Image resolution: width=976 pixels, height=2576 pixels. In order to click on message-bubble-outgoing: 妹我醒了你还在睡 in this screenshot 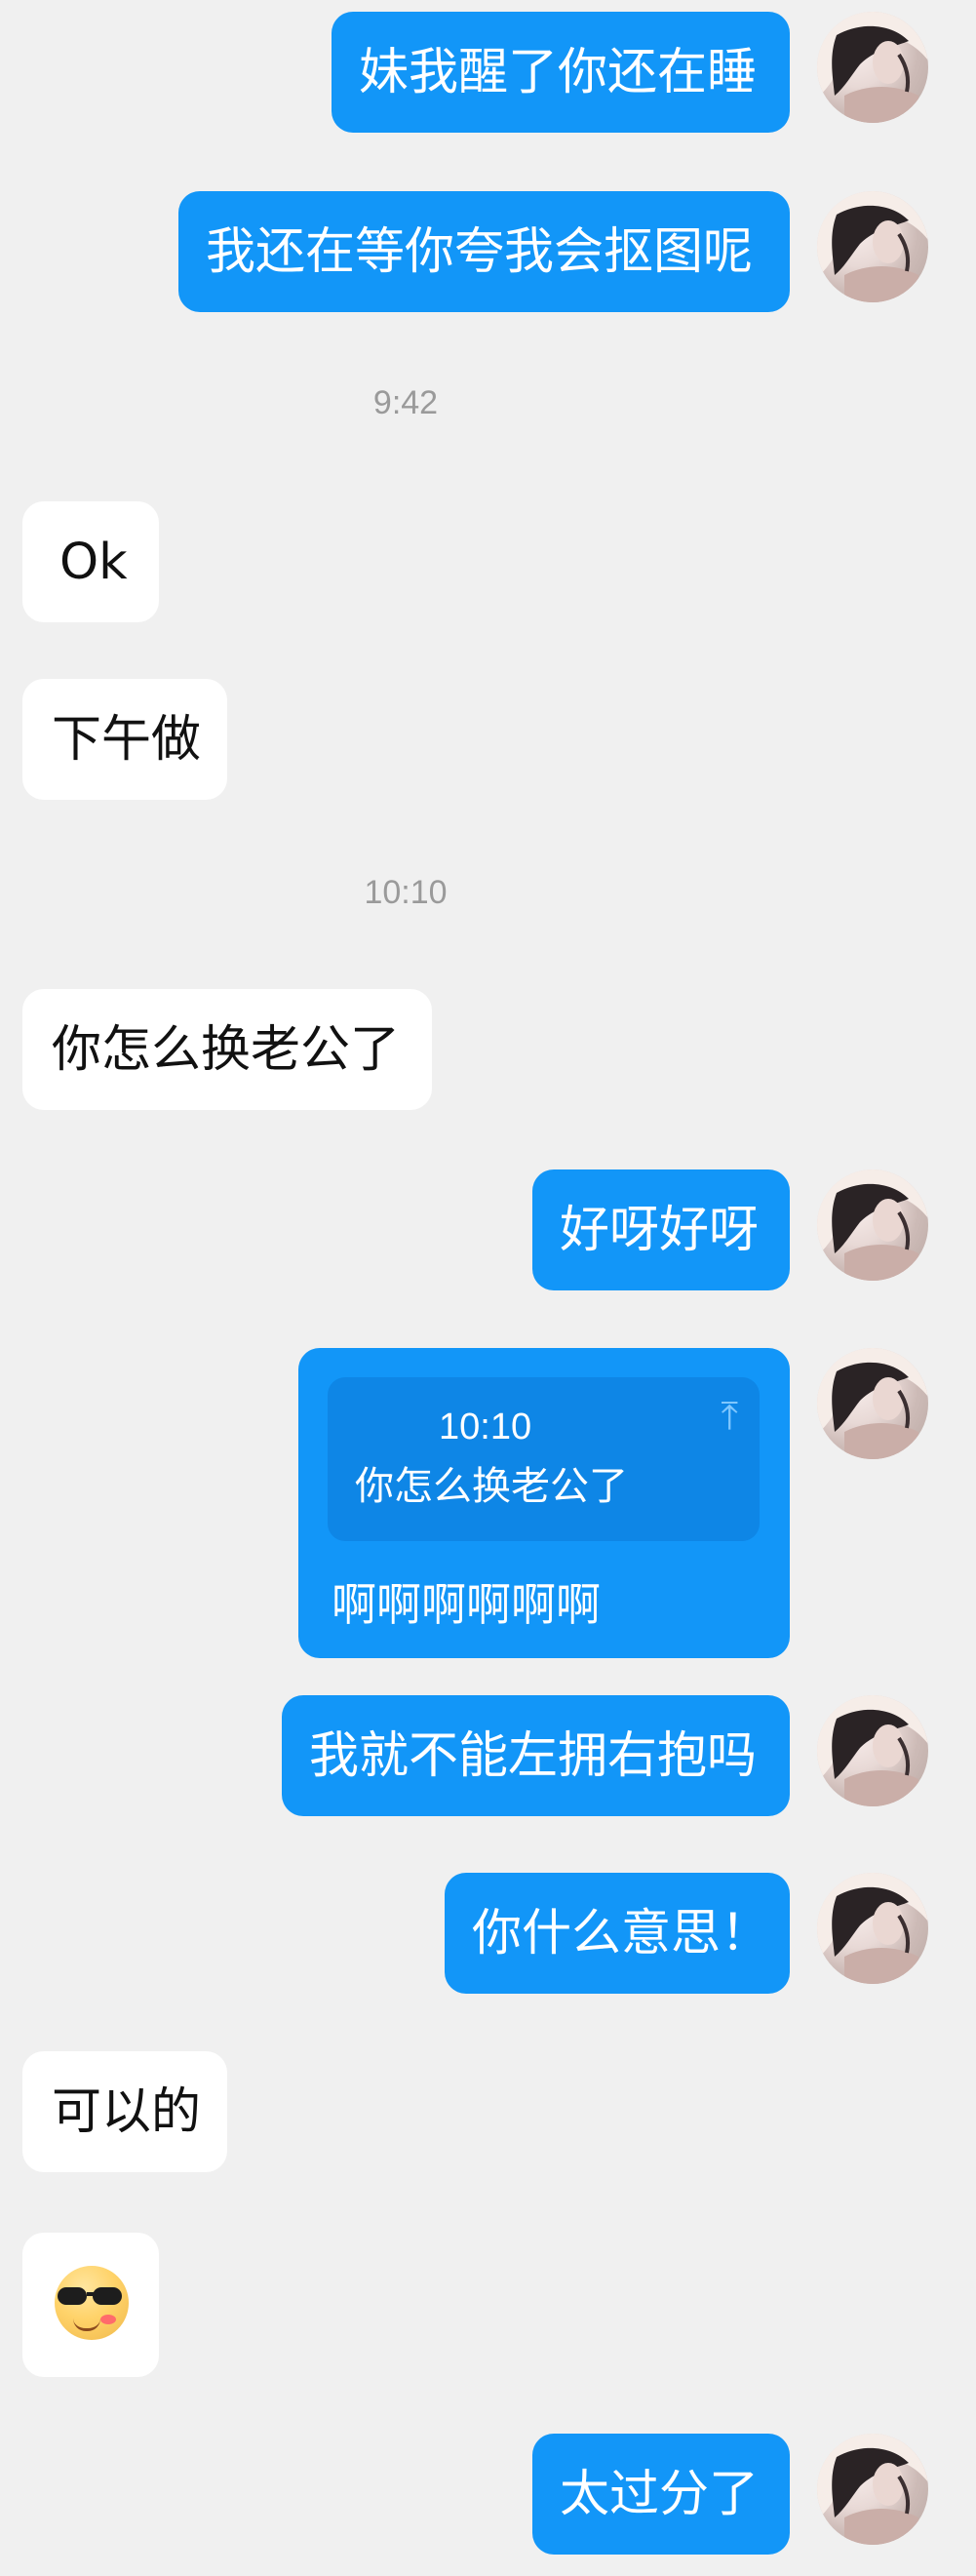, I will do `click(561, 72)`.